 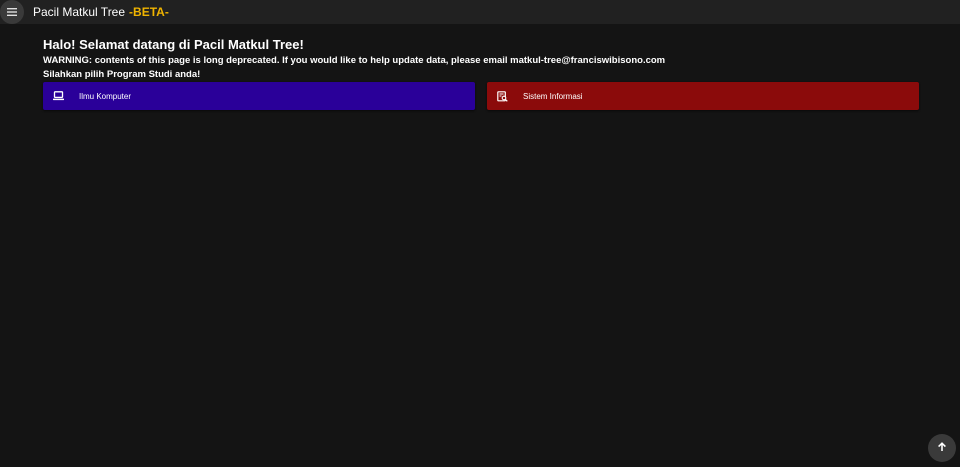 What do you see at coordinates (105, 96) in the screenshot?
I see `ilmu-komputer-label: Ilmu Komputer` at bounding box center [105, 96].